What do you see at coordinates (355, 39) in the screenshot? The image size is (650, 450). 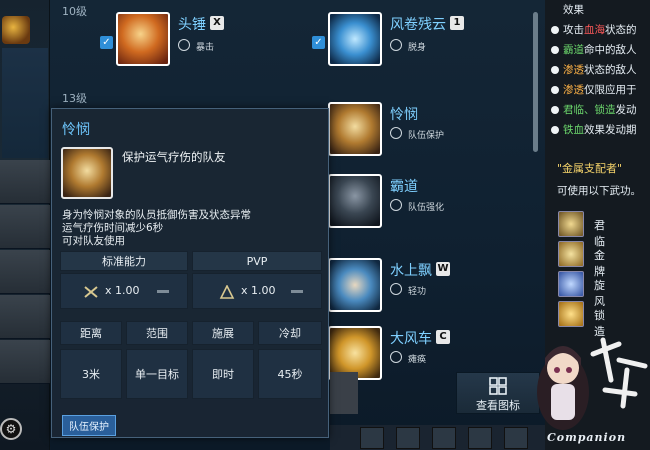 I see `skill-icon-whirlwind` at bounding box center [355, 39].